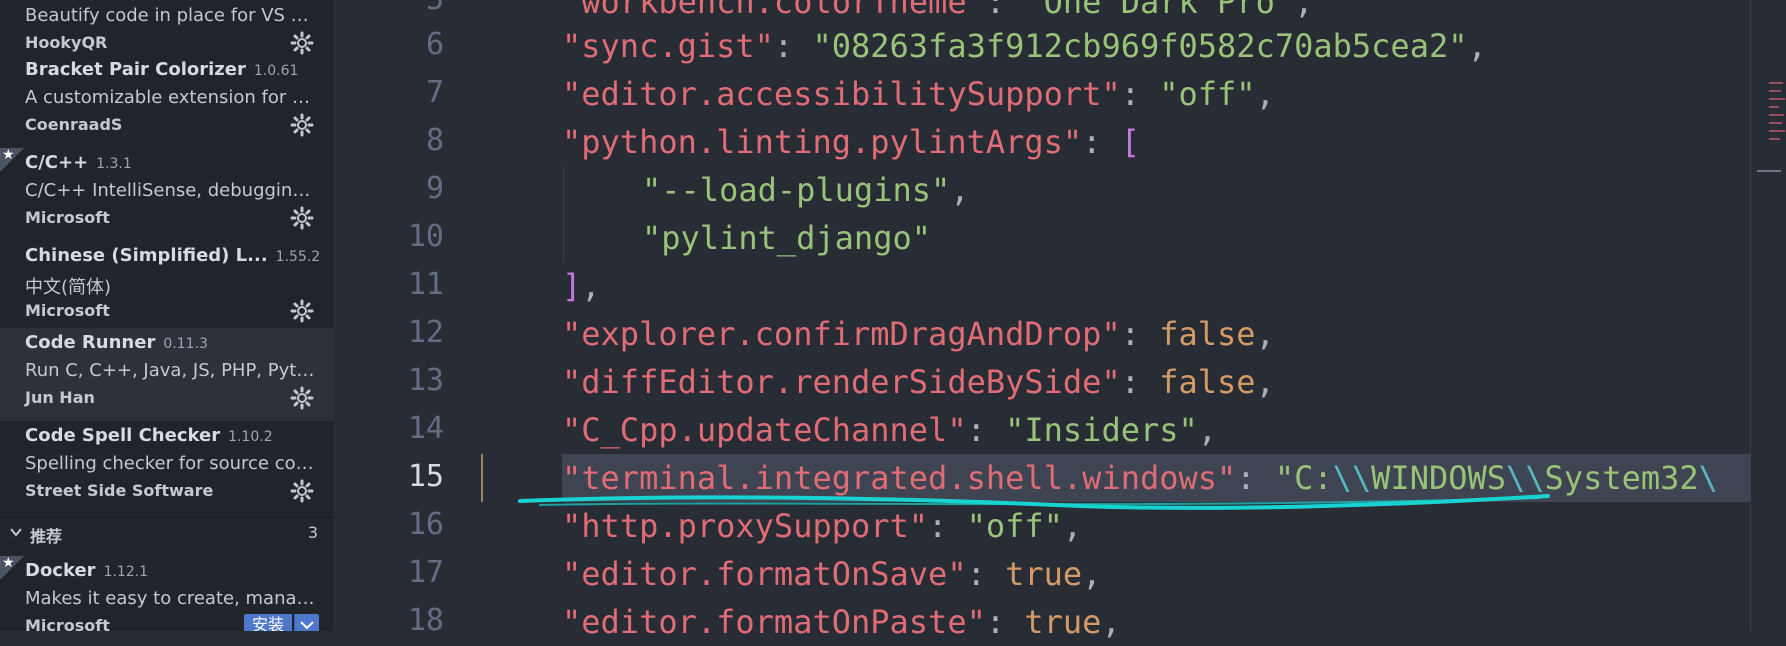 The height and width of the screenshot is (646, 1786). What do you see at coordinates (1101, 430) in the screenshot?
I see `json-value: "Insiders"` at bounding box center [1101, 430].